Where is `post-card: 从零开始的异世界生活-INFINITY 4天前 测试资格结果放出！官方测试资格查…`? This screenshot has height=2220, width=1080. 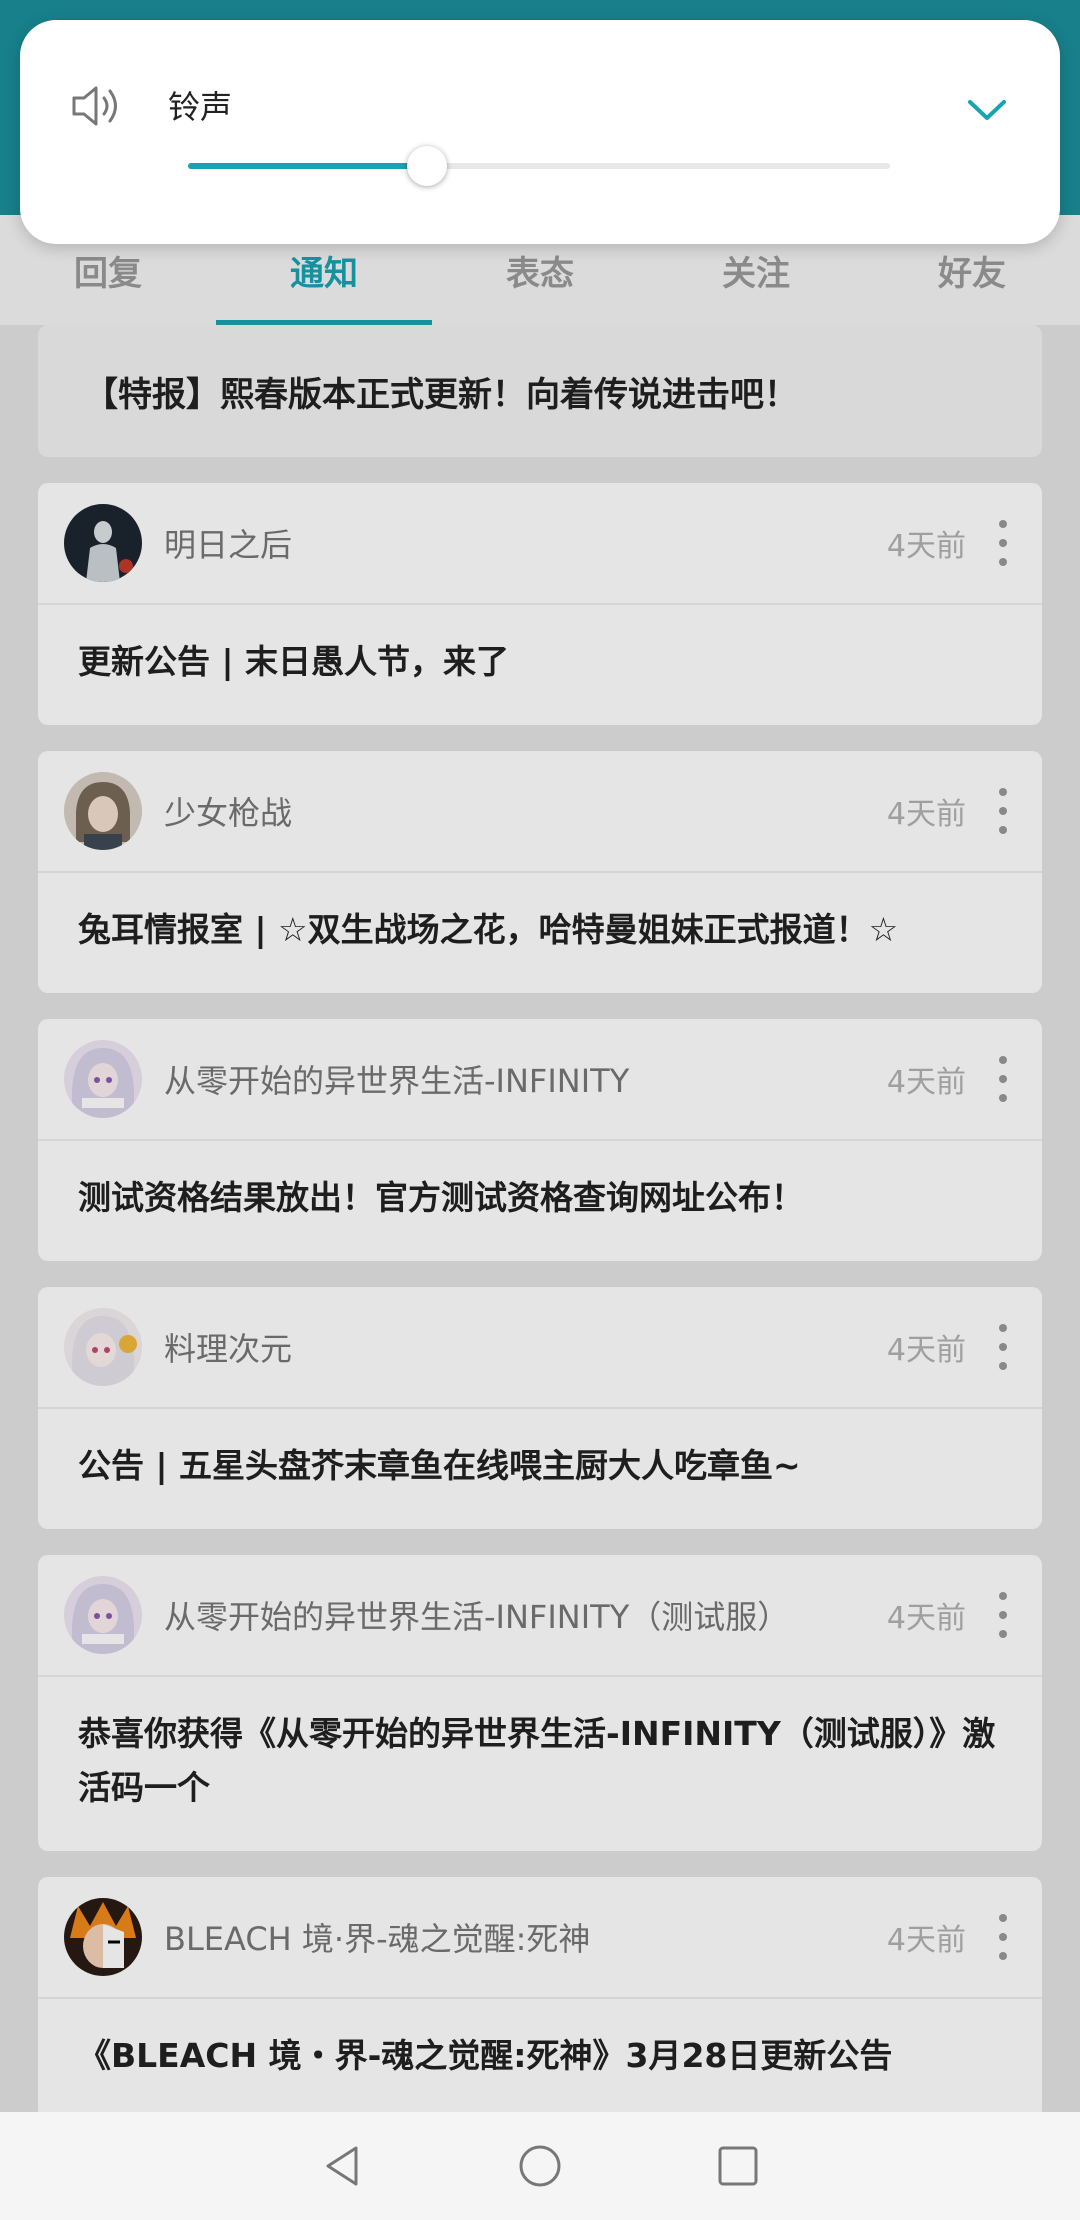
post-card: 从零开始的异世界生活-INFINITY 4天前 测试资格结果放出！官方测试资格查… is located at coordinates (540, 1140).